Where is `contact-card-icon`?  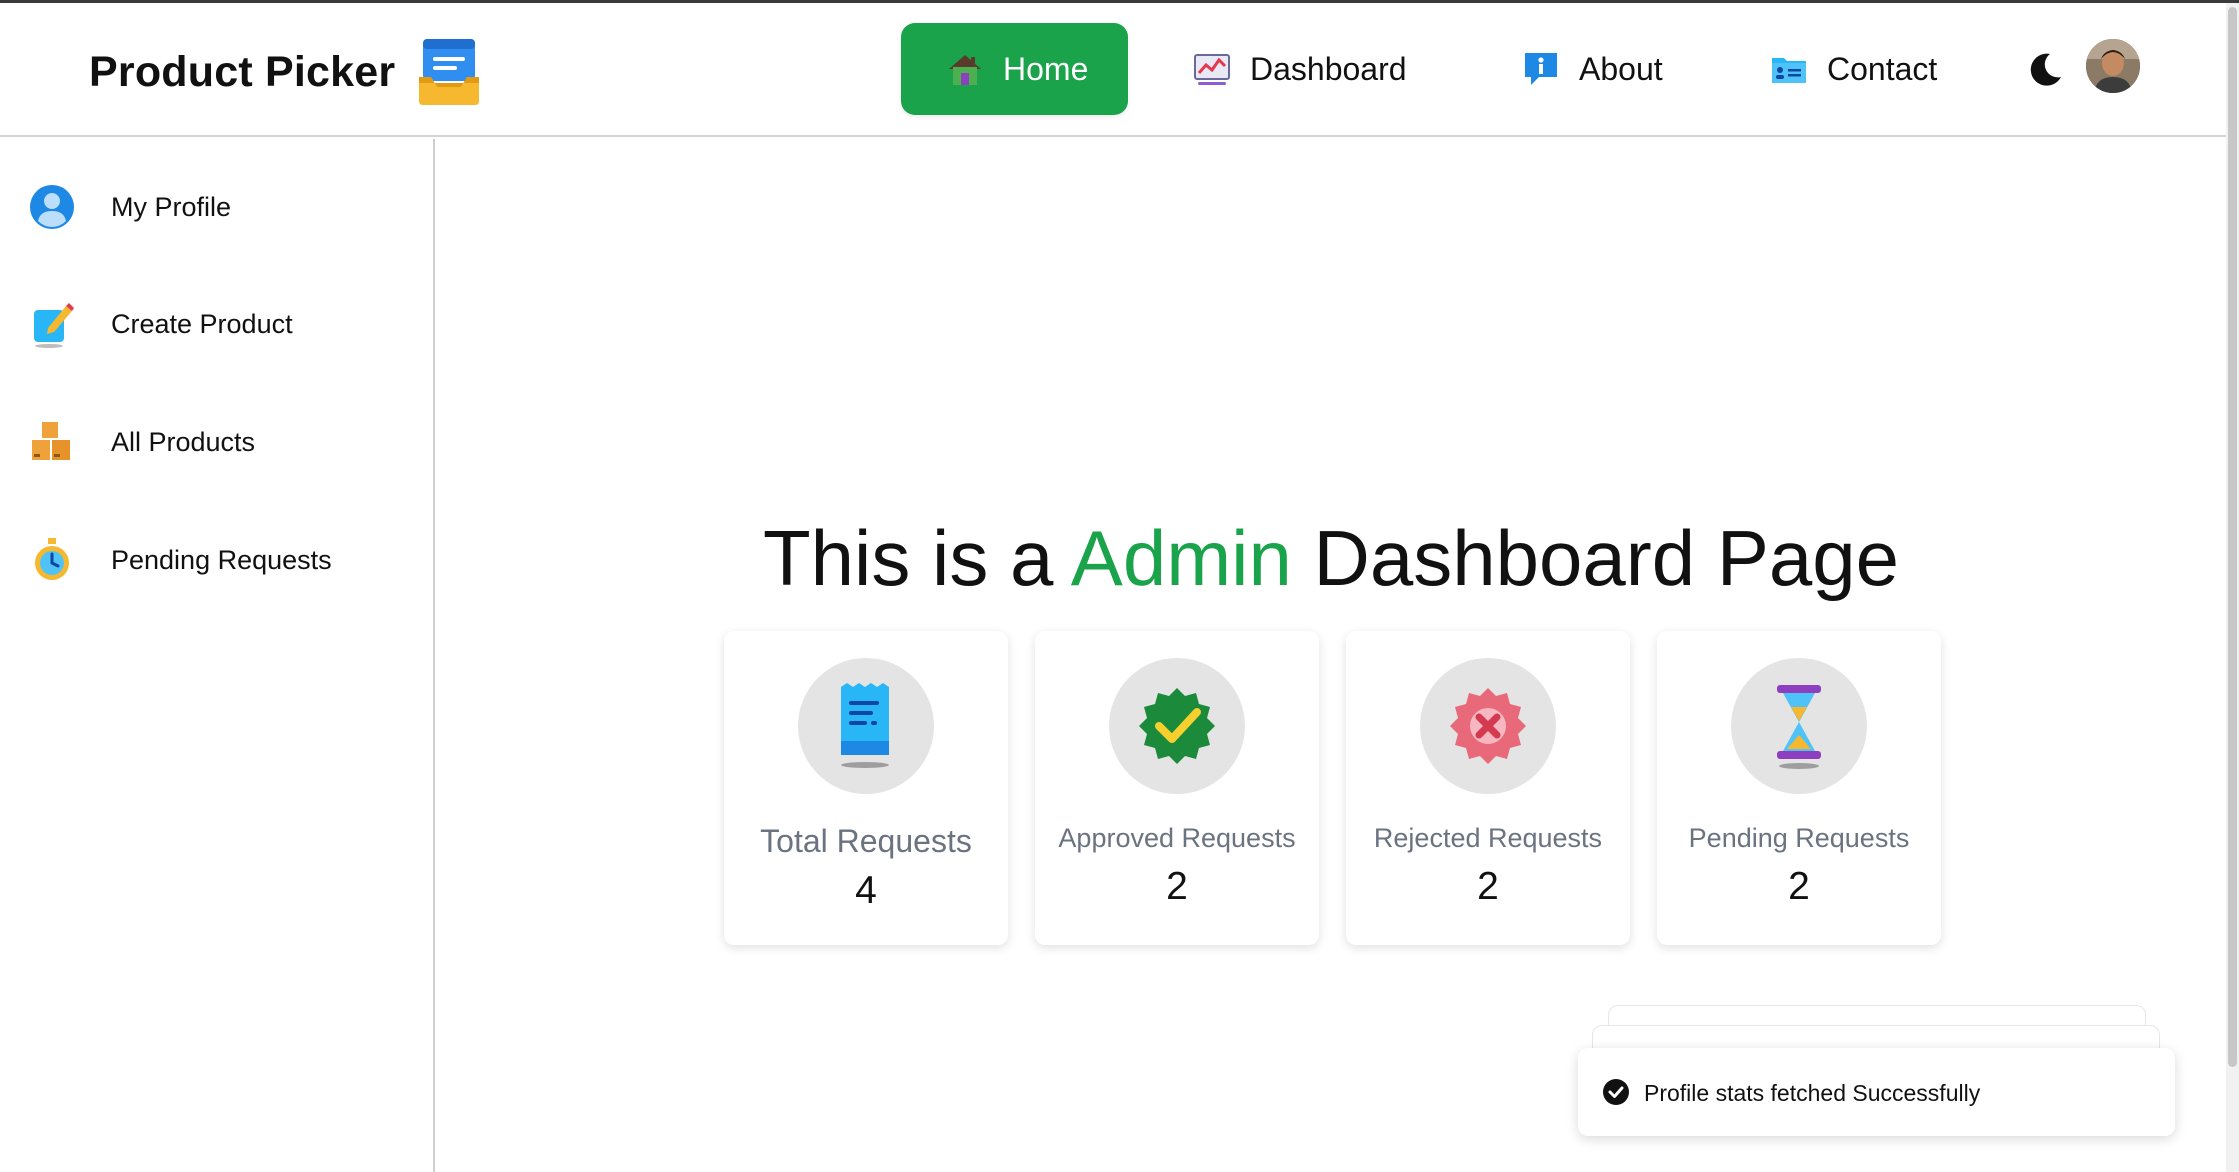 contact-card-icon is located at coordinates (1789, 70).